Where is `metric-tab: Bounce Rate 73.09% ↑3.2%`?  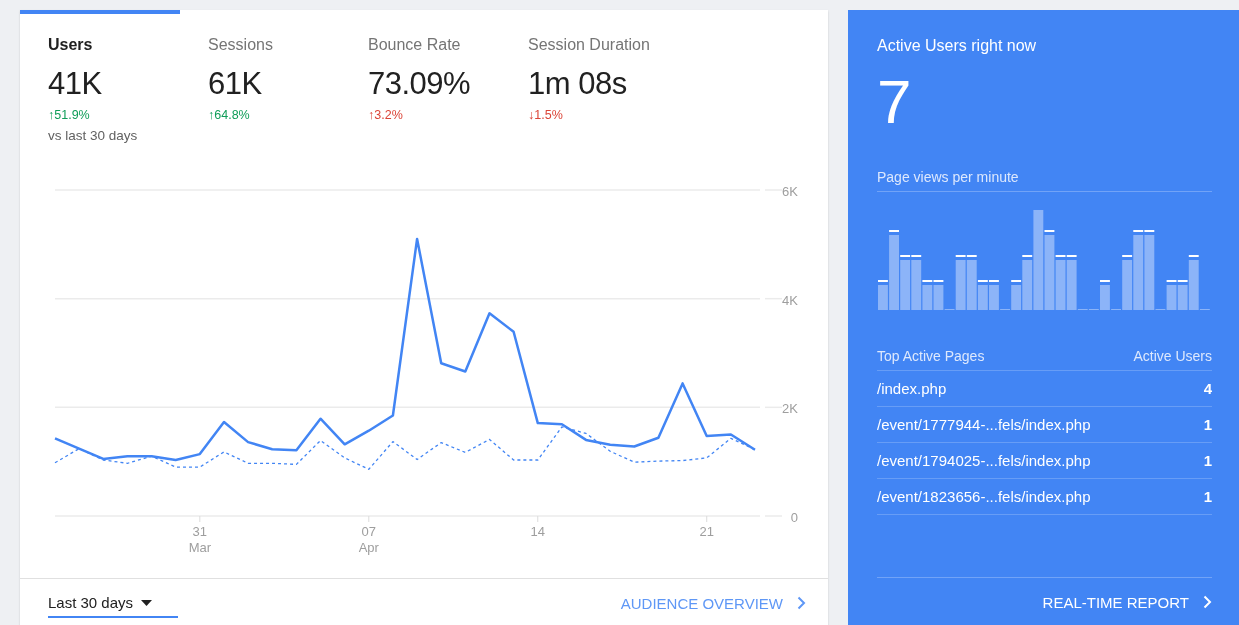
metric-tab: Bounce Rate 73.09% ↑3.2% is located at coordinates (448, 93).